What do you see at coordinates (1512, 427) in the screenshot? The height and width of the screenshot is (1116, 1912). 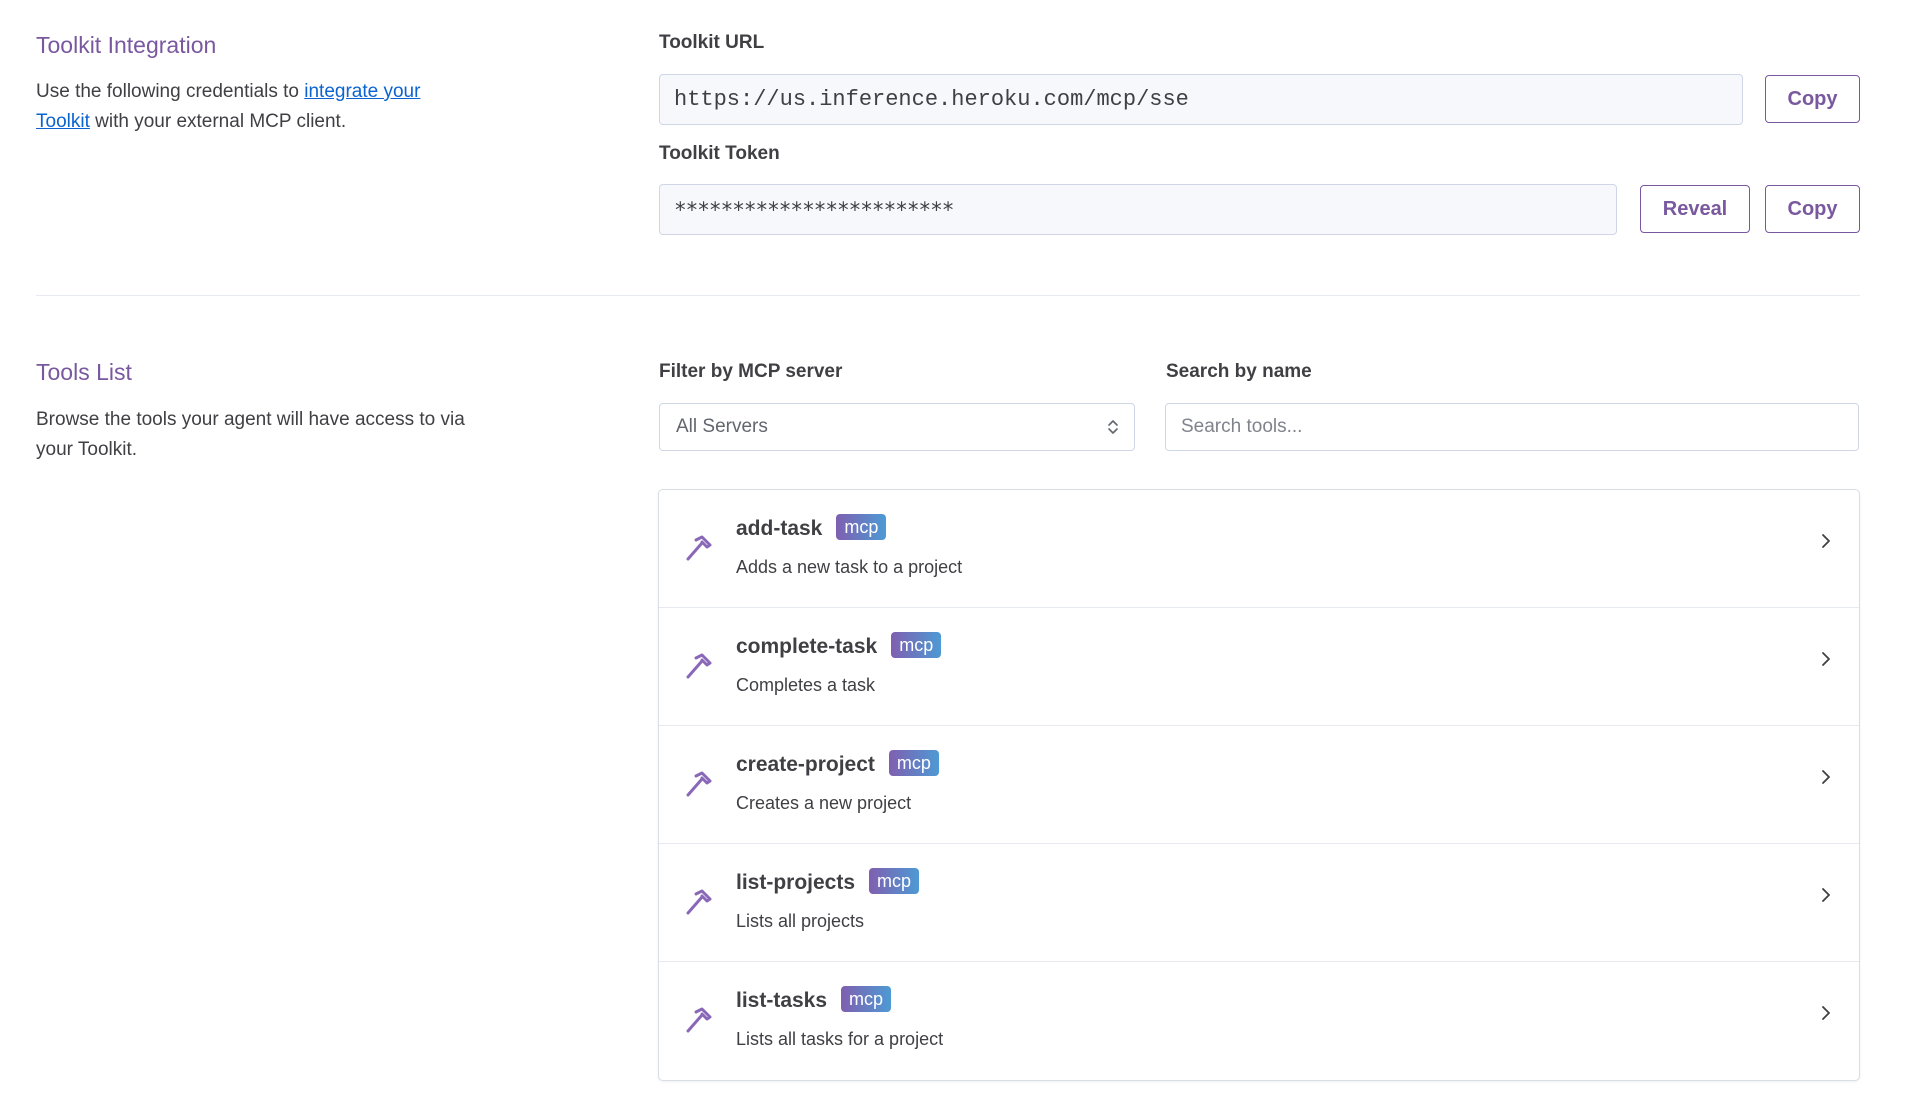 I see `search-tools-input` at bounding box center [1512, 427].